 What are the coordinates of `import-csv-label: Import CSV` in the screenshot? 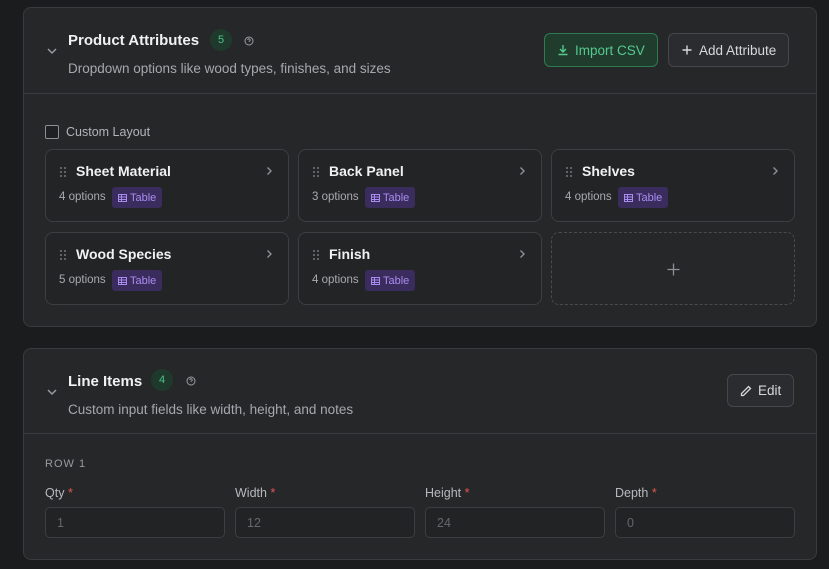 It's located at (610, 50).